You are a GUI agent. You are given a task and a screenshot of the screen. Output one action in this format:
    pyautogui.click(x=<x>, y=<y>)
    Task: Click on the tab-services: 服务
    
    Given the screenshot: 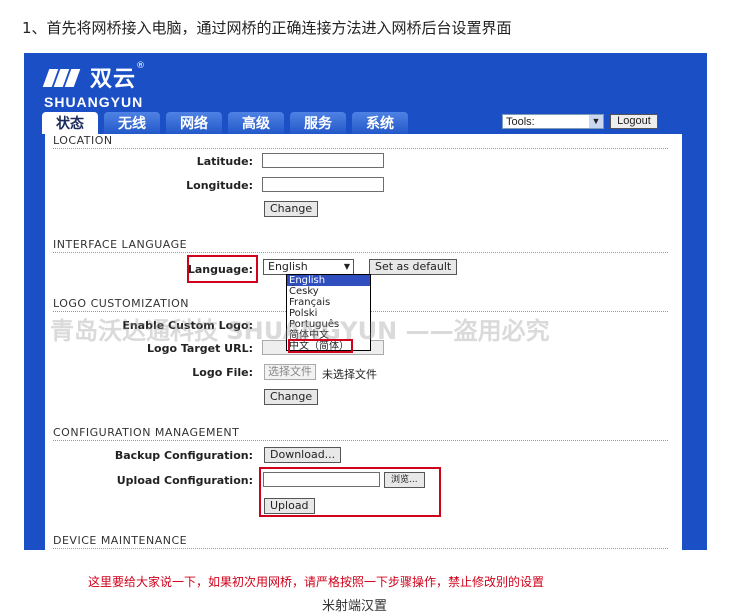 What is the action you would take?
    pyautogui.click(x=318, y=123)
    